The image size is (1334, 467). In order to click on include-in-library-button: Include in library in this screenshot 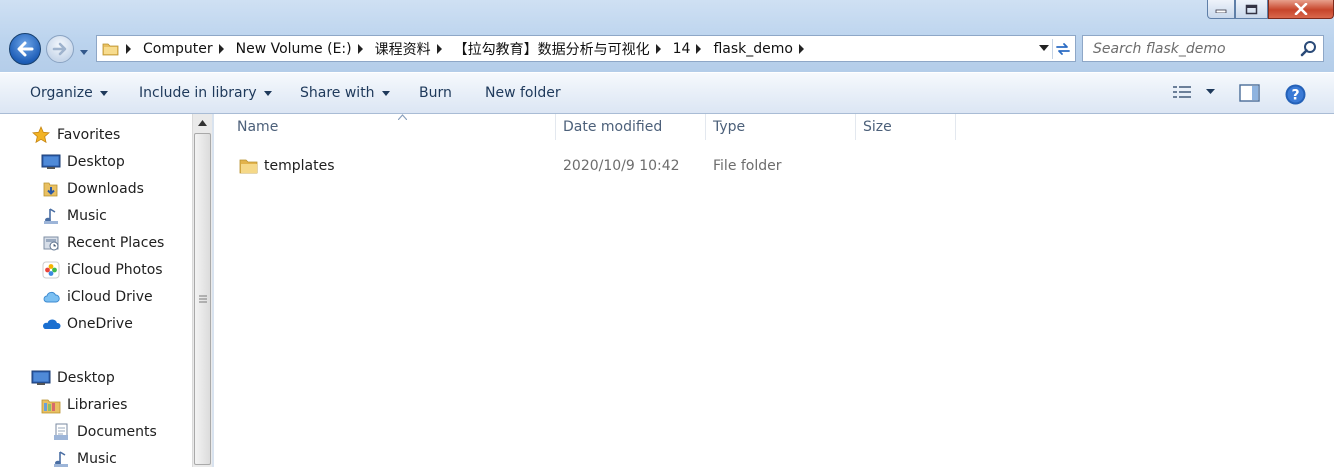, I will do `click(205, 93)`.